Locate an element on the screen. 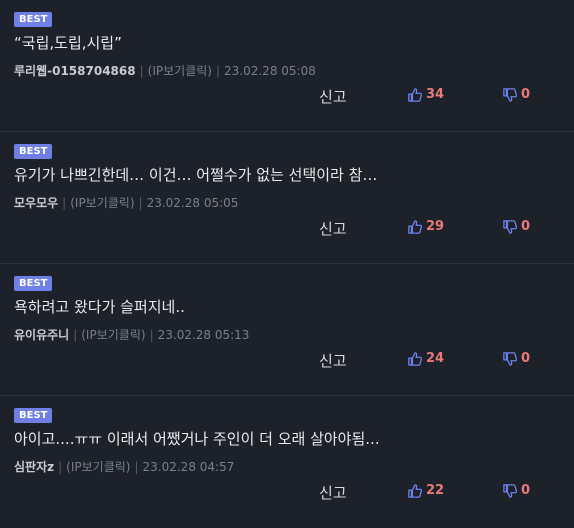  upvote-button: 24 is located at coordinates (426, 358).